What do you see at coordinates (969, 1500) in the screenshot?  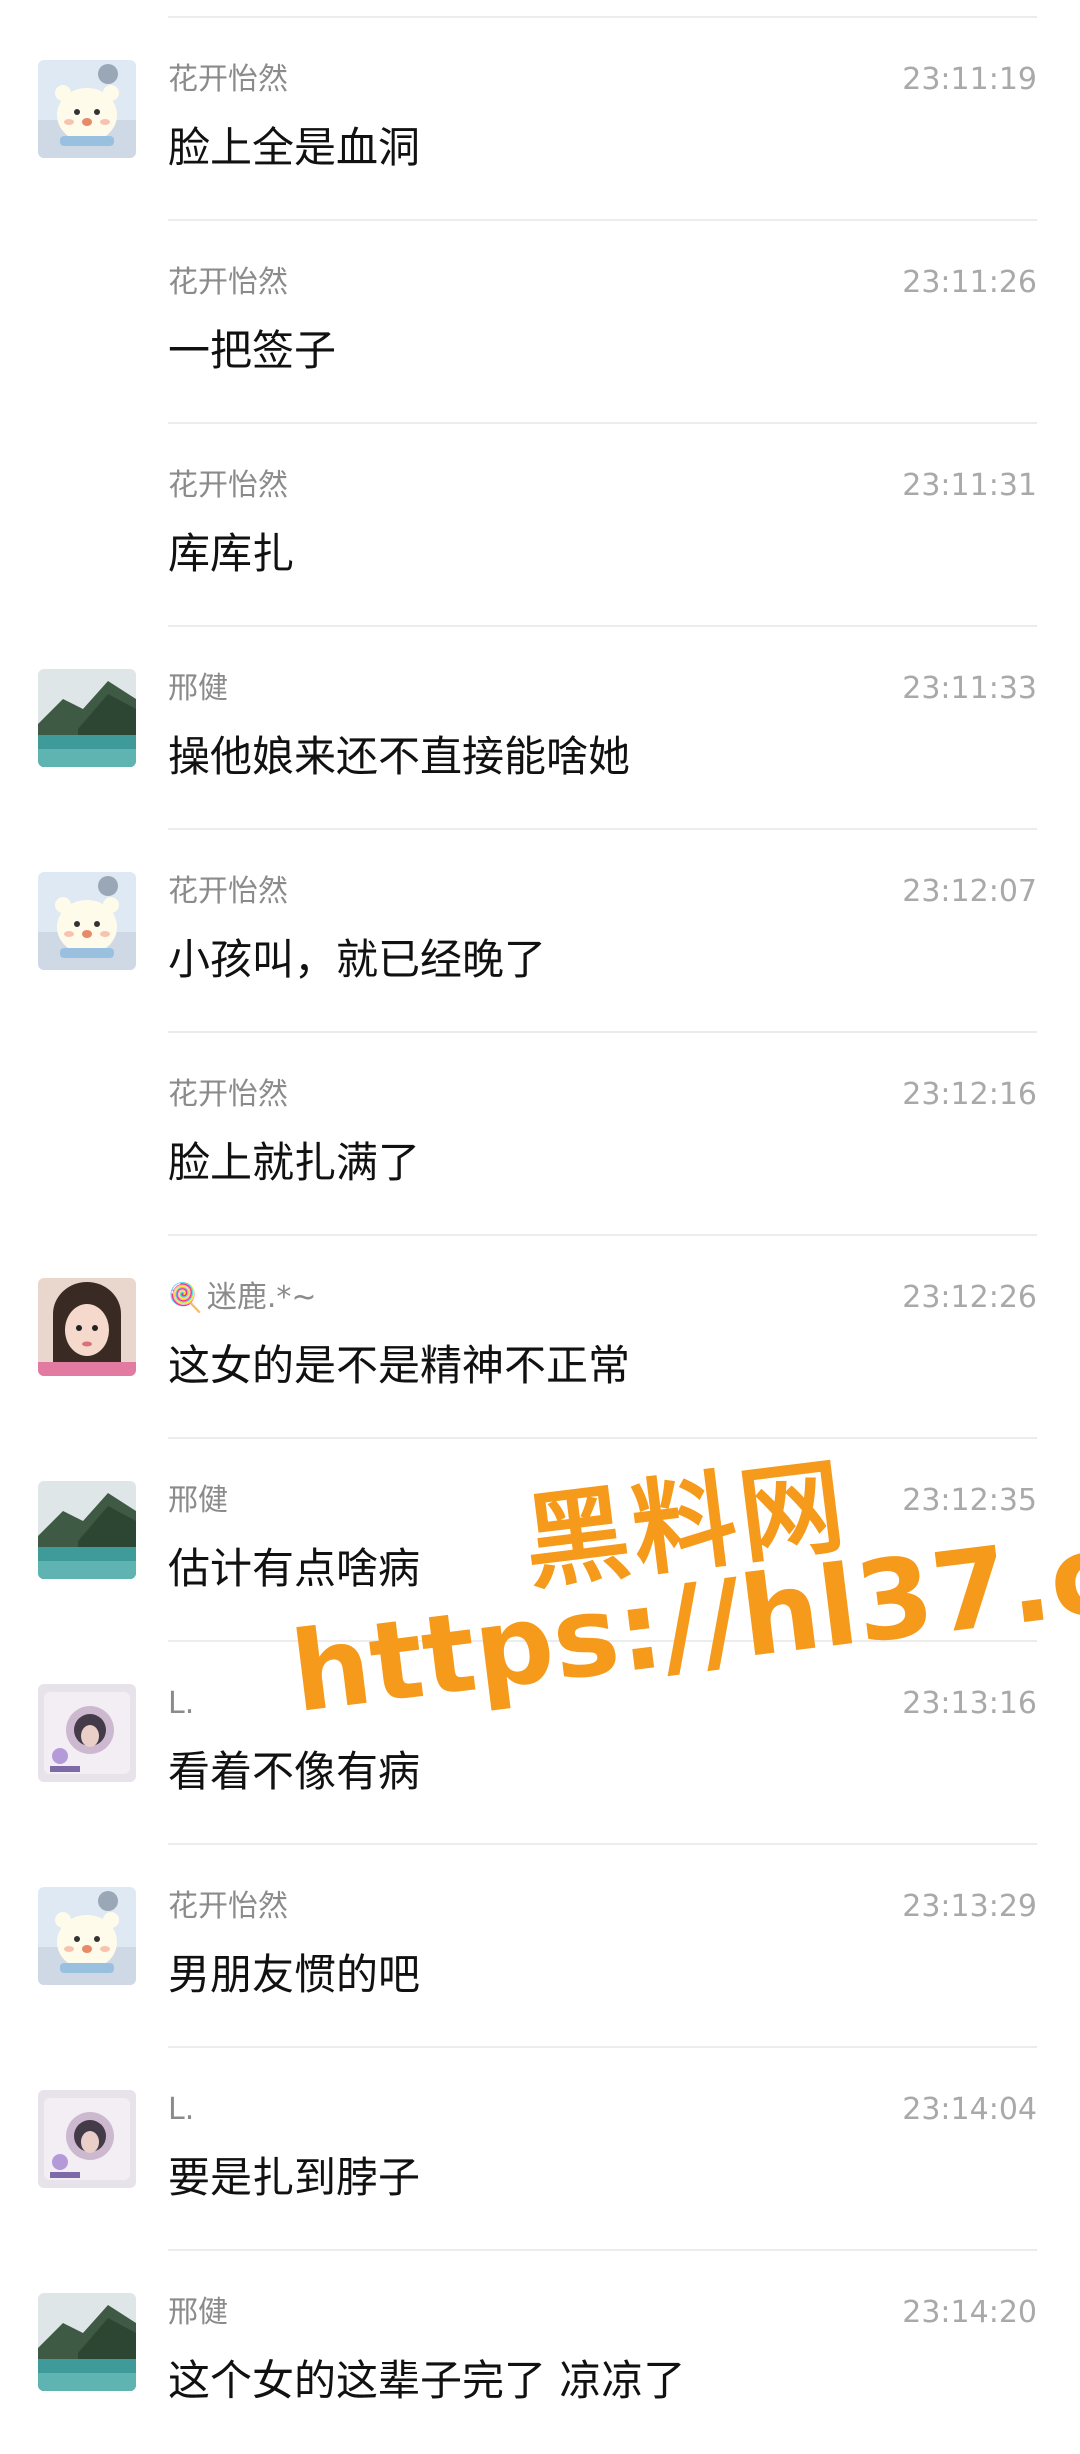 I see `message-time: 23:12:35` at bounding box center [969, 1500].